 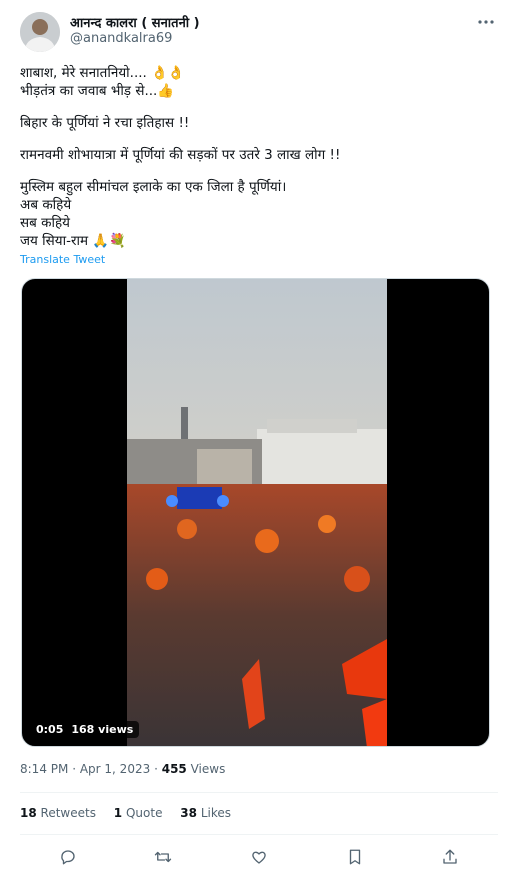 I want to click on tweet-line: सब कहिये, so click(x=45, y=223).